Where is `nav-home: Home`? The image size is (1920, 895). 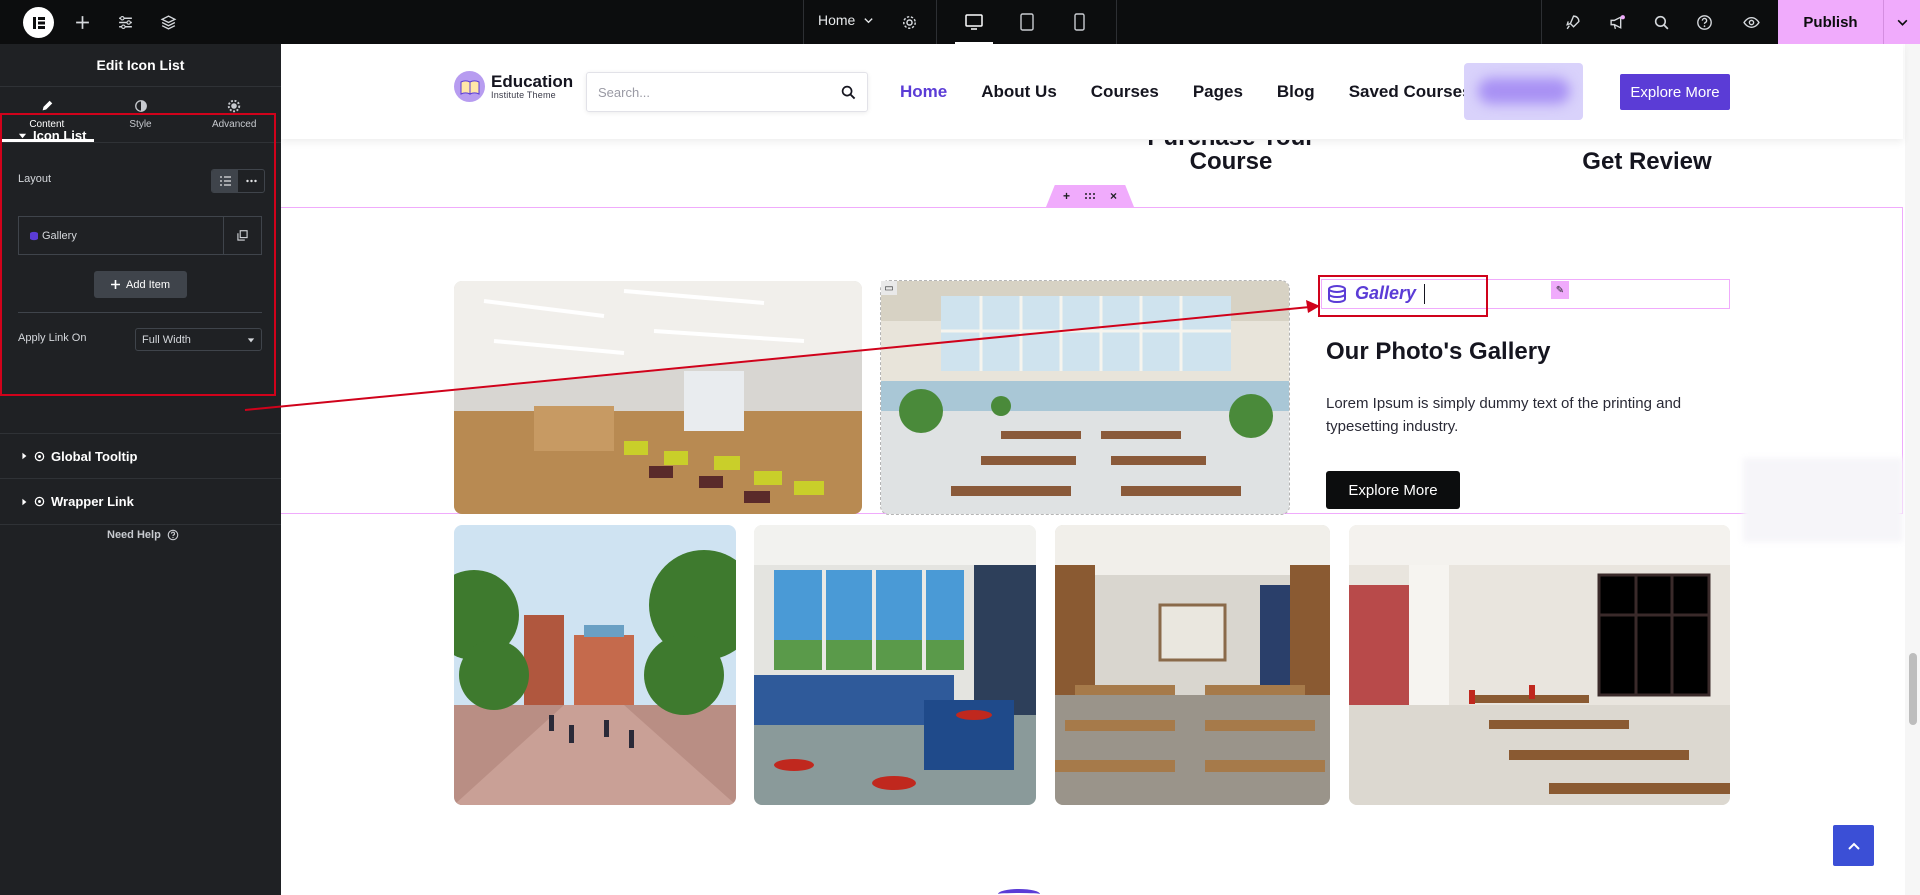
nav-home: Home is located at coordinates (923, 92).